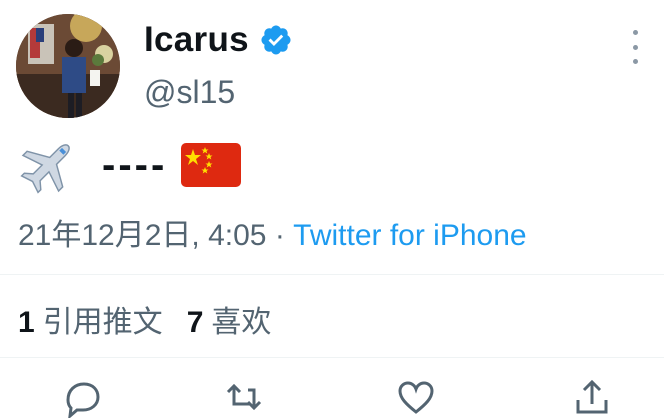  What do you see at coordinates (332, 398) in the screenshot?
I see `action-bar` at bounding box center [332, 398].